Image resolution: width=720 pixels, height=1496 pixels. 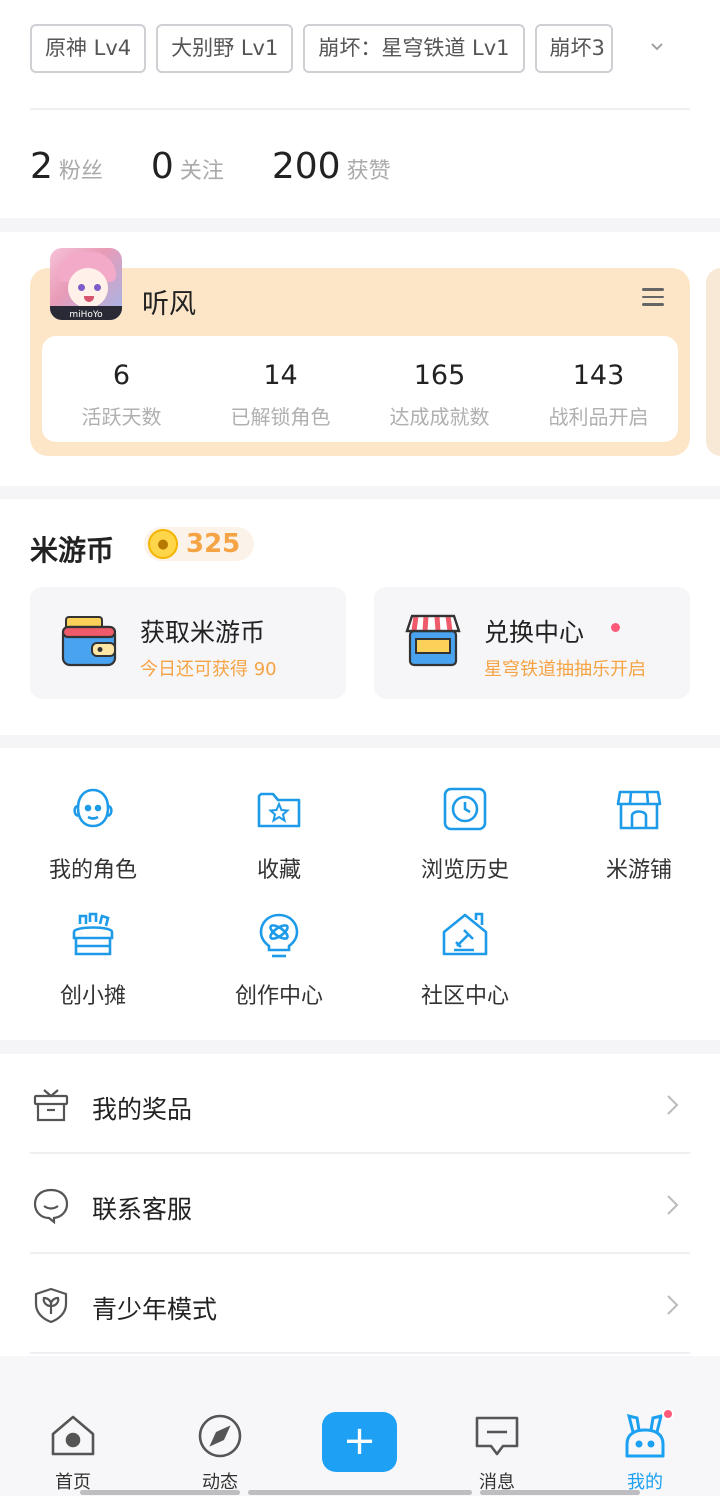 What do you see at coordinates (280, 394) in the screenshot?
I see `characters-stat: 14 已解锁角色` at bounding box center [280, 394].